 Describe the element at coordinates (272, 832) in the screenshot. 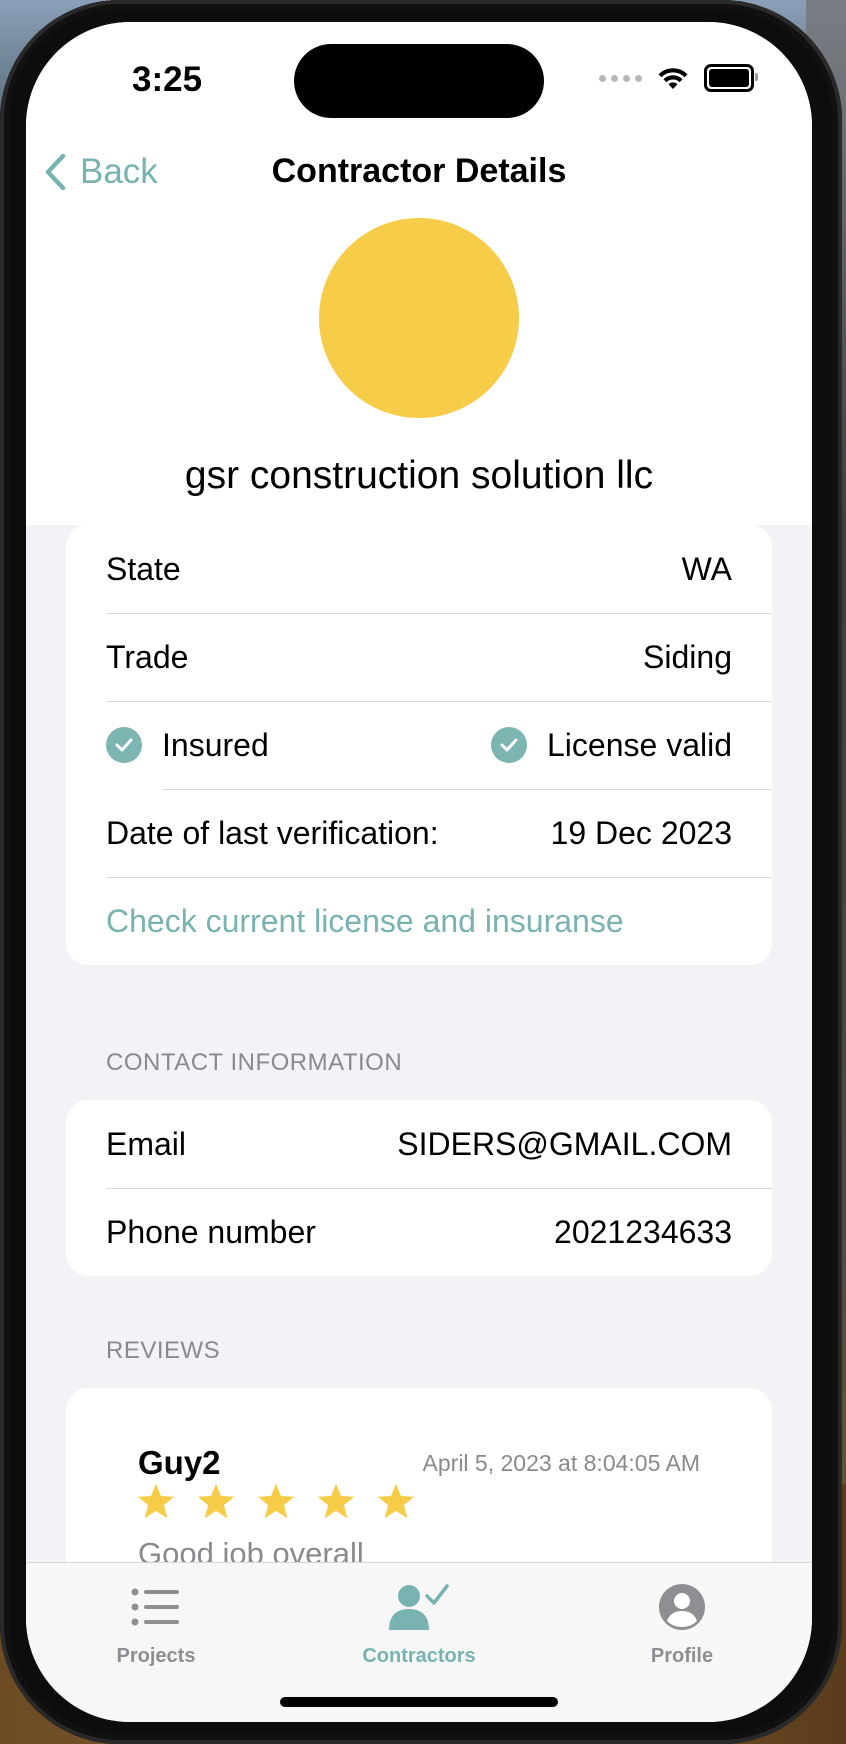

I see `verification-label: Date of last verification:` at that location.